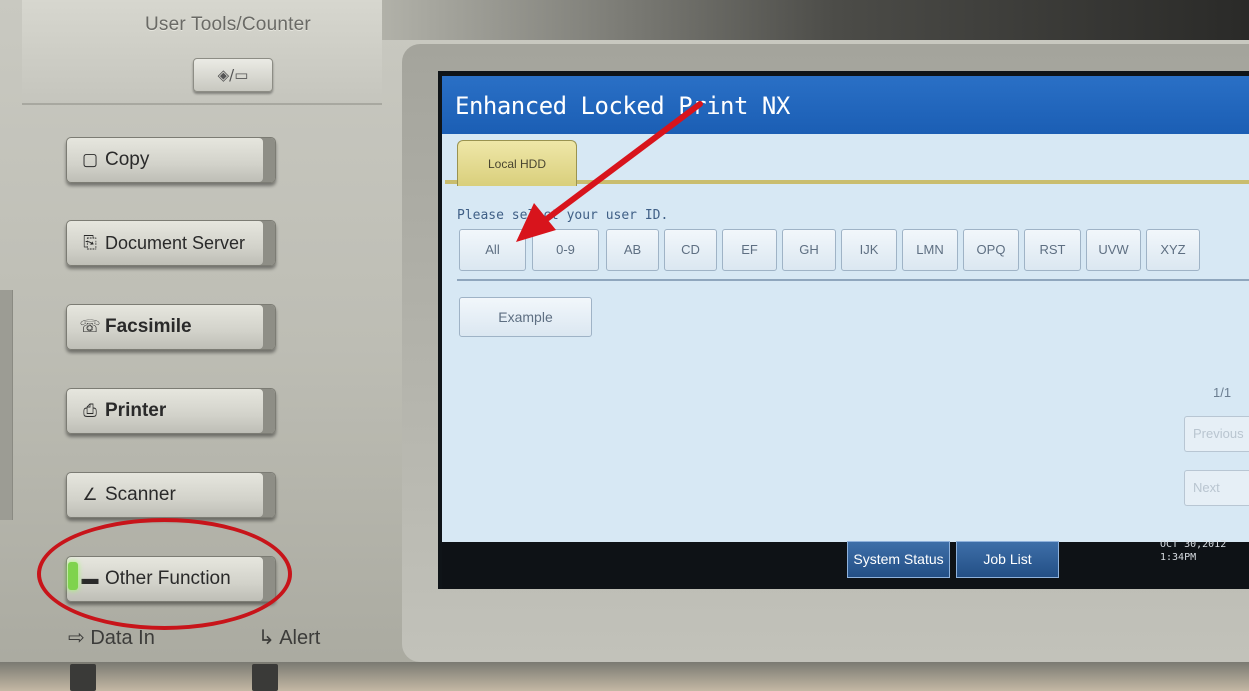 This screenshot has width=1249, height=691. Describe the element at coordinates (991, 250) in the screenshot. I see `filter-opq-button: OPQ` at that location.